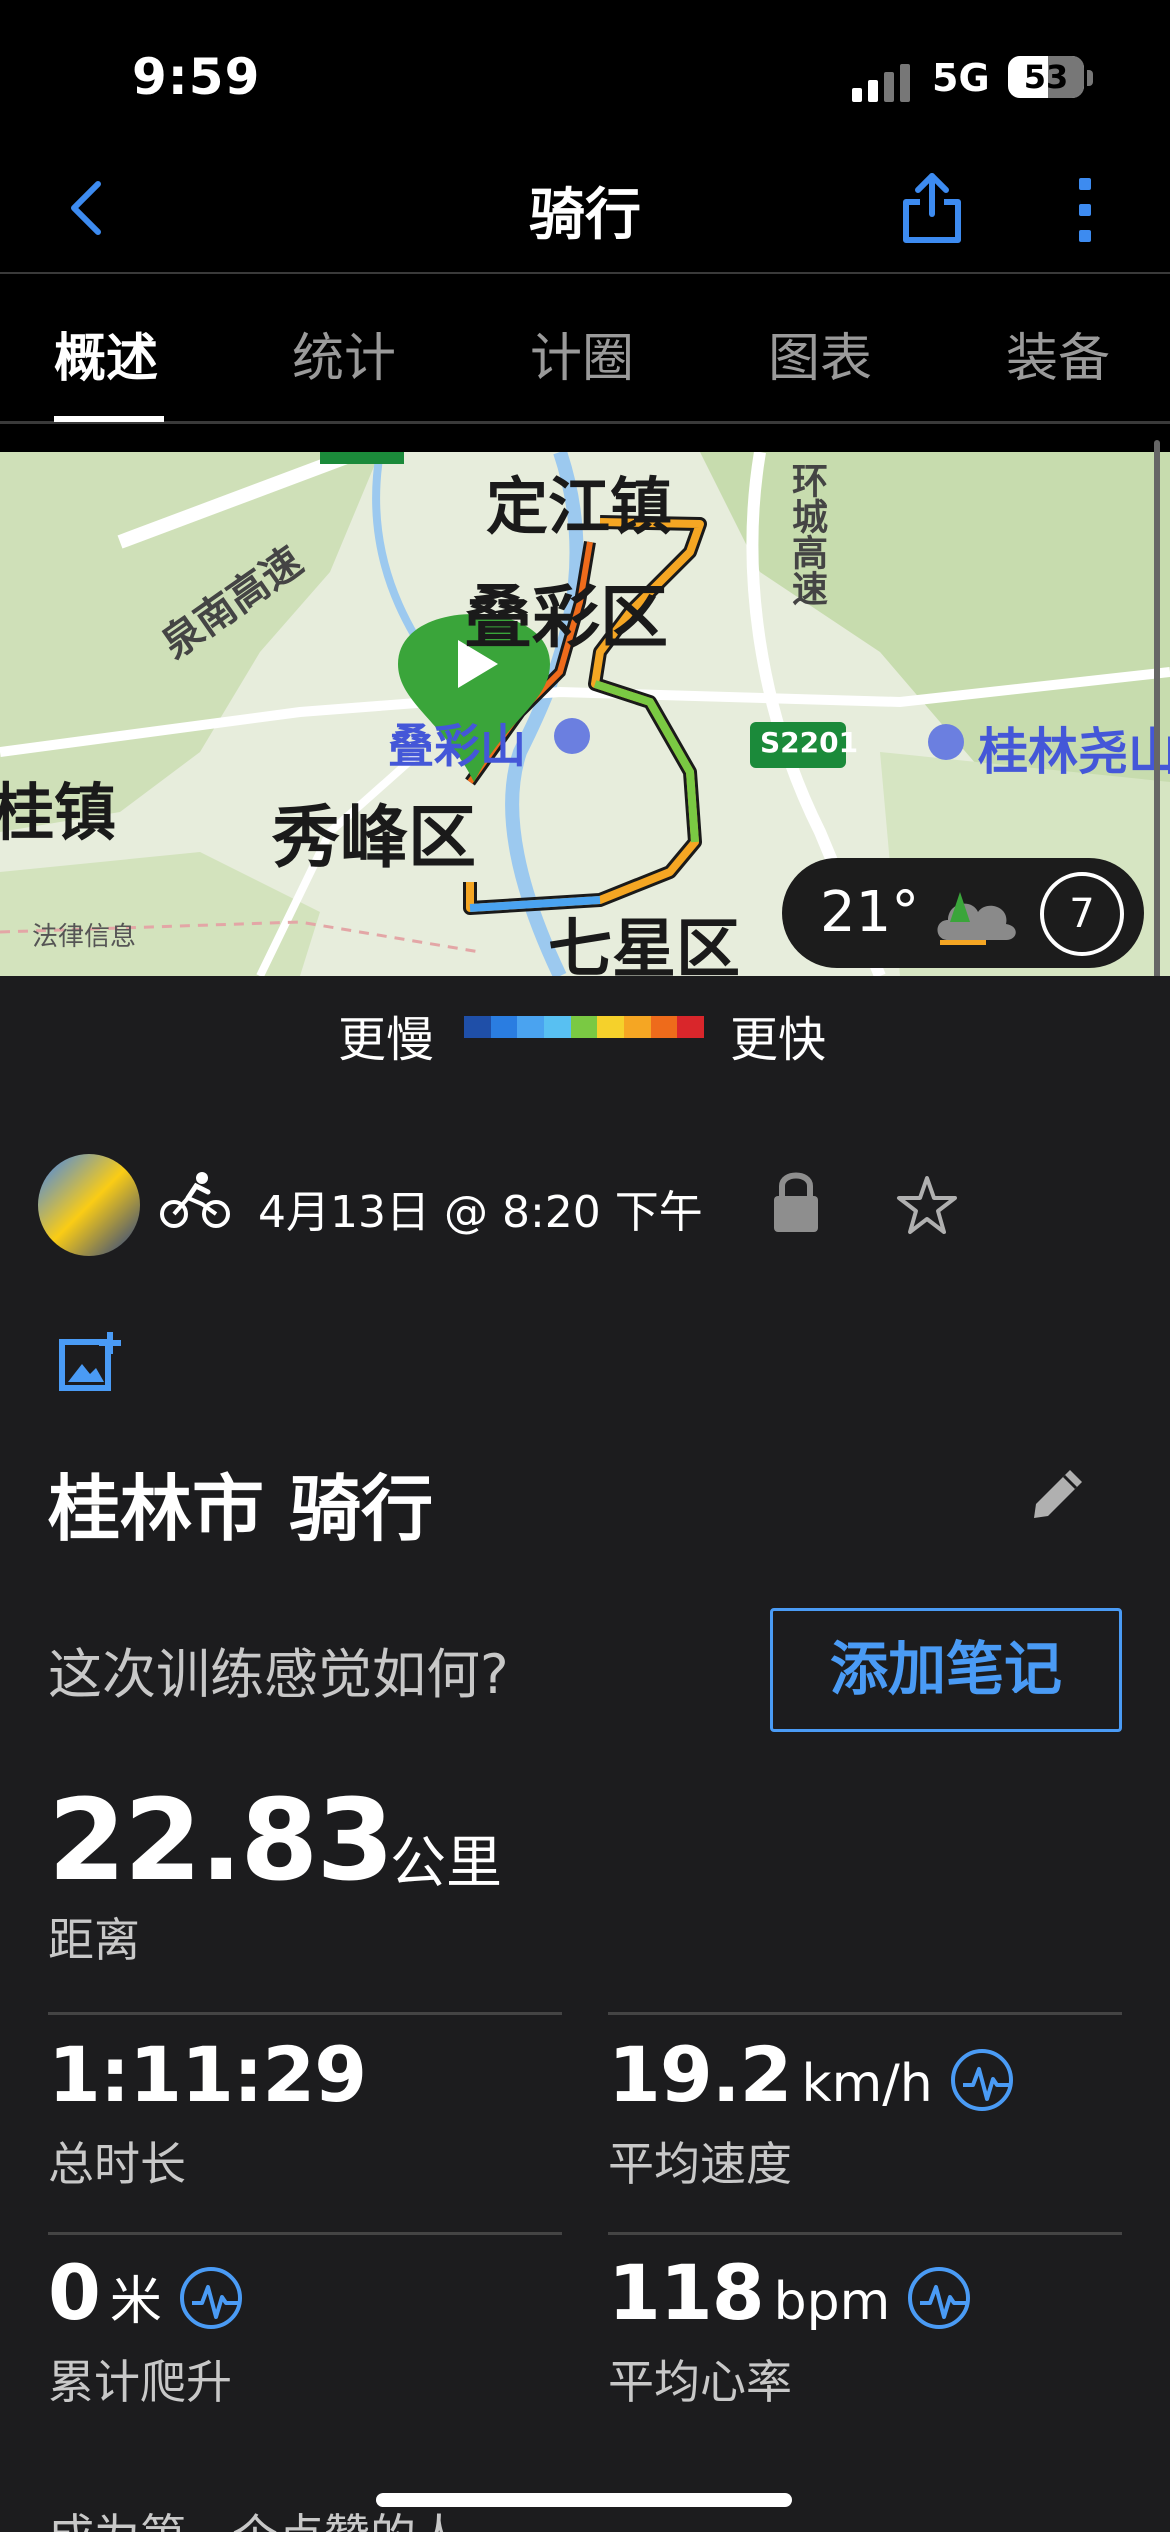  Describe the element at coordinates (106, 353) in the screenshot. I see `tab-overview: 概述` at that location.